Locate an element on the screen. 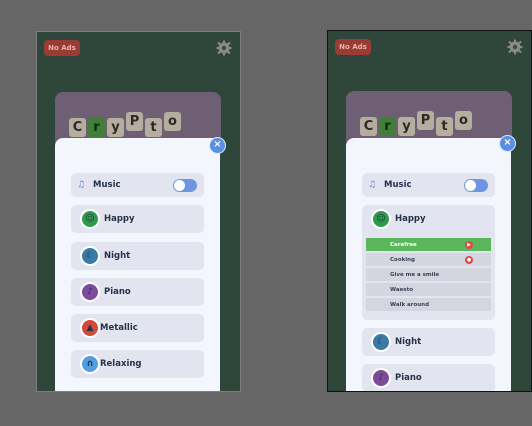  headphones-icon: ∩ is located at coordinates (90, 364).